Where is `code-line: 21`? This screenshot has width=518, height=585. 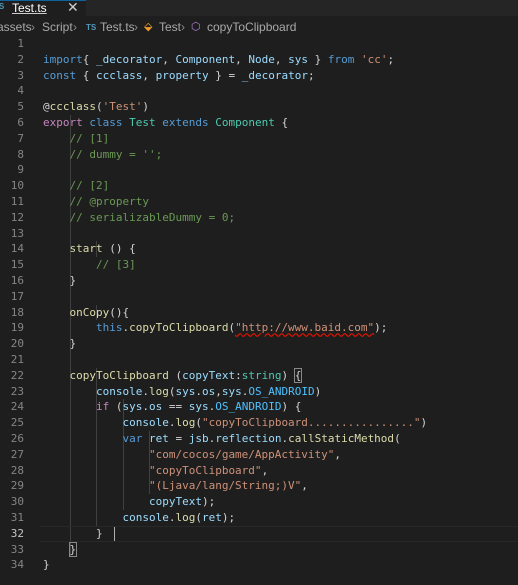
code-line: 21 is located at coordinates (259, 360).